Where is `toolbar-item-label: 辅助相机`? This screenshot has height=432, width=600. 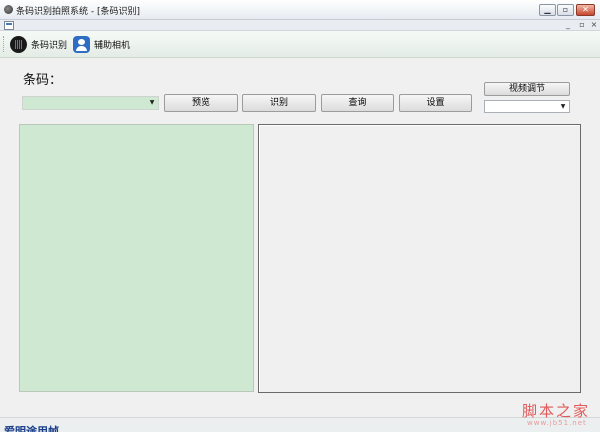
toolbar-item-label: 辅助相机 is located at coordinates (112, 46).